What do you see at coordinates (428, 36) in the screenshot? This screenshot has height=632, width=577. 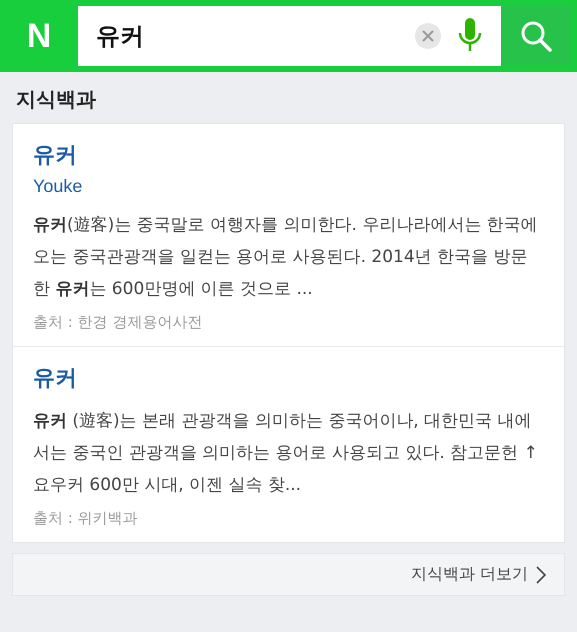 I see `clear-icon` at bounding box center [428, 36].